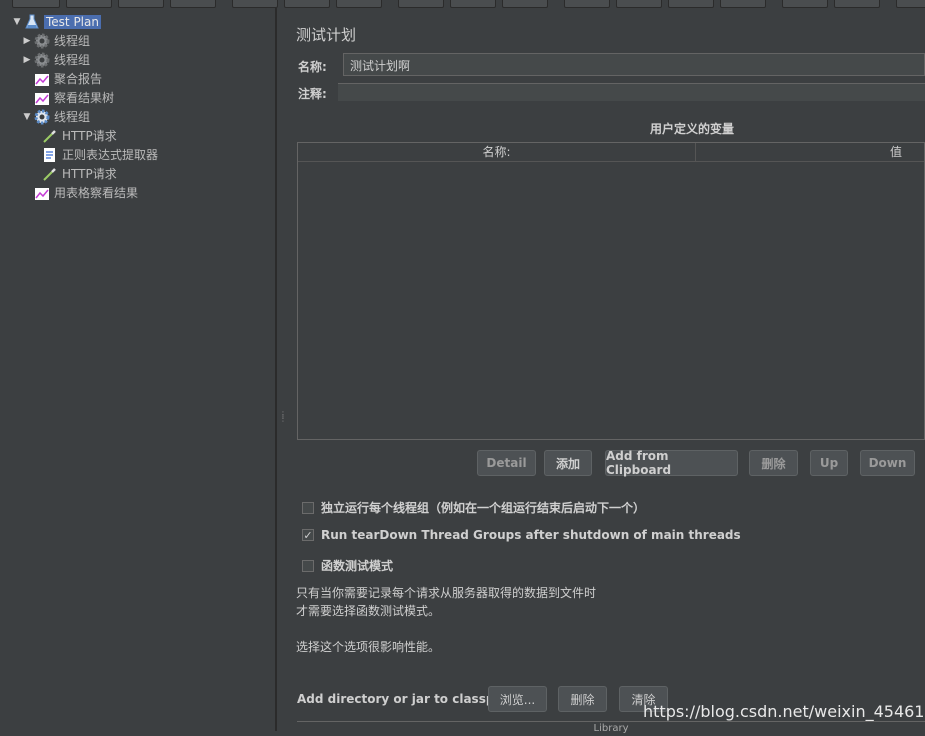 Image resolution: width=925 pixels, height=736 pixels. I want to click on functional-note-line1: 只有当你需要记录每个请求从服务器取得的数据到文件时, so click(446, 593).